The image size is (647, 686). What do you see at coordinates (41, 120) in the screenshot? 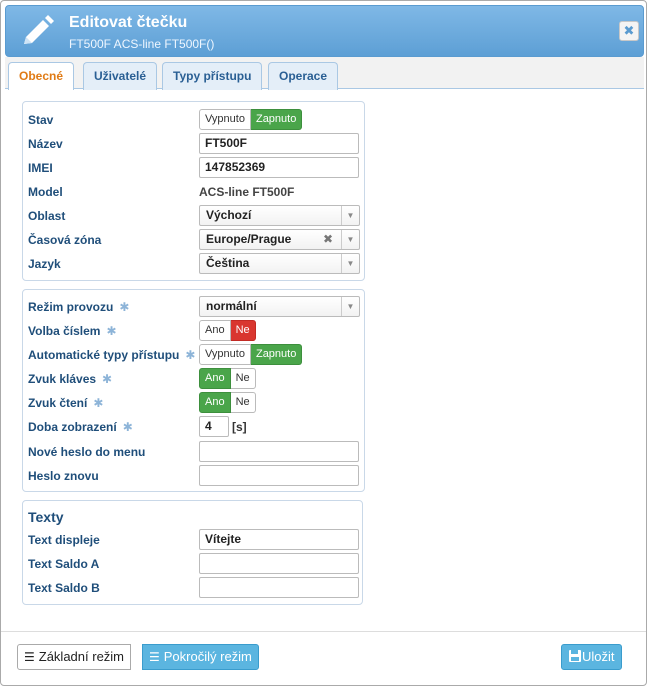
I see `stav-label: Stav` at bounding box center [41, 120].